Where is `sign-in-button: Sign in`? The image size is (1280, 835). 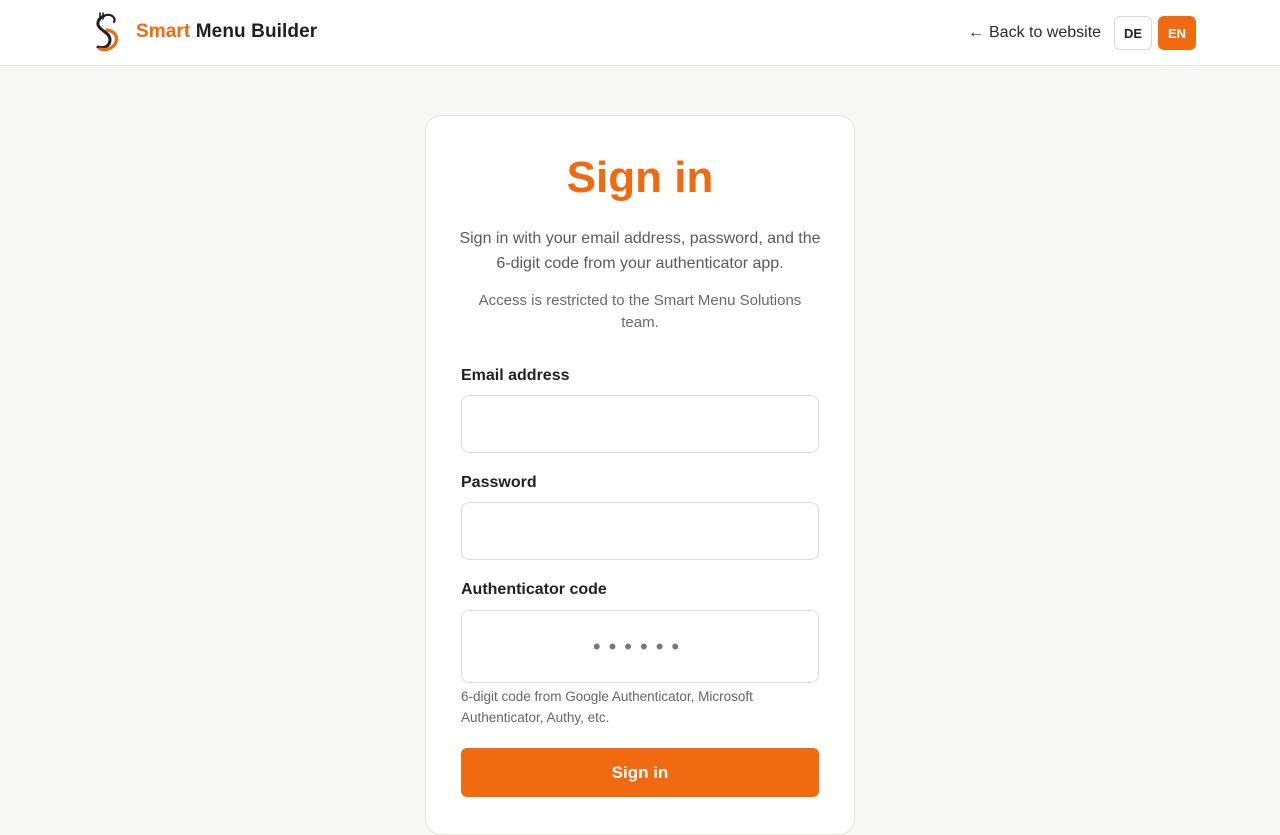
sign-in-button: Sign in is located at coordinates (640, 772).